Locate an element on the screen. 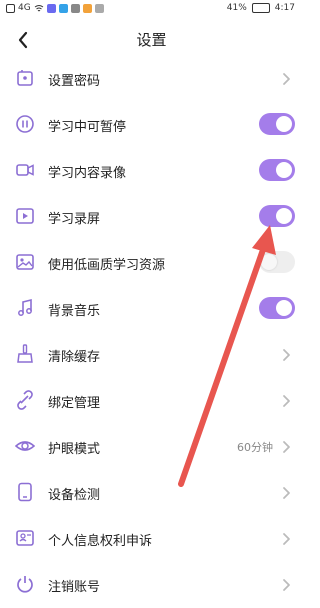 Image resolution: width=320 pixels, height=608 pixels. screen-record-toggle is located at coordinates (277, 216).